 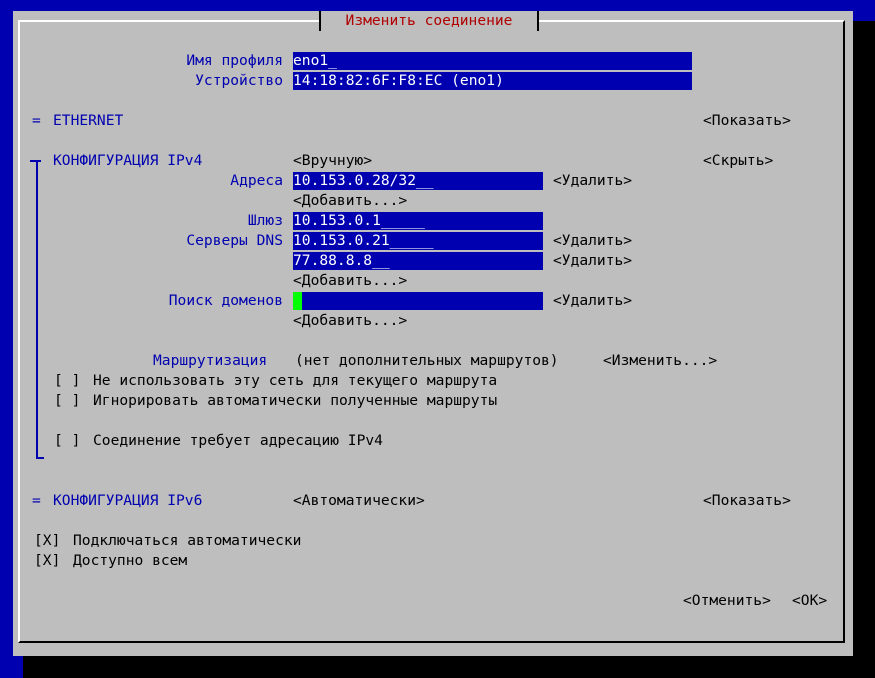 What do you see at coordinates (418, 221) in the screenshot?
I see `gateway-field: 10.153.0.1_____` at bounding box center [418, 221].